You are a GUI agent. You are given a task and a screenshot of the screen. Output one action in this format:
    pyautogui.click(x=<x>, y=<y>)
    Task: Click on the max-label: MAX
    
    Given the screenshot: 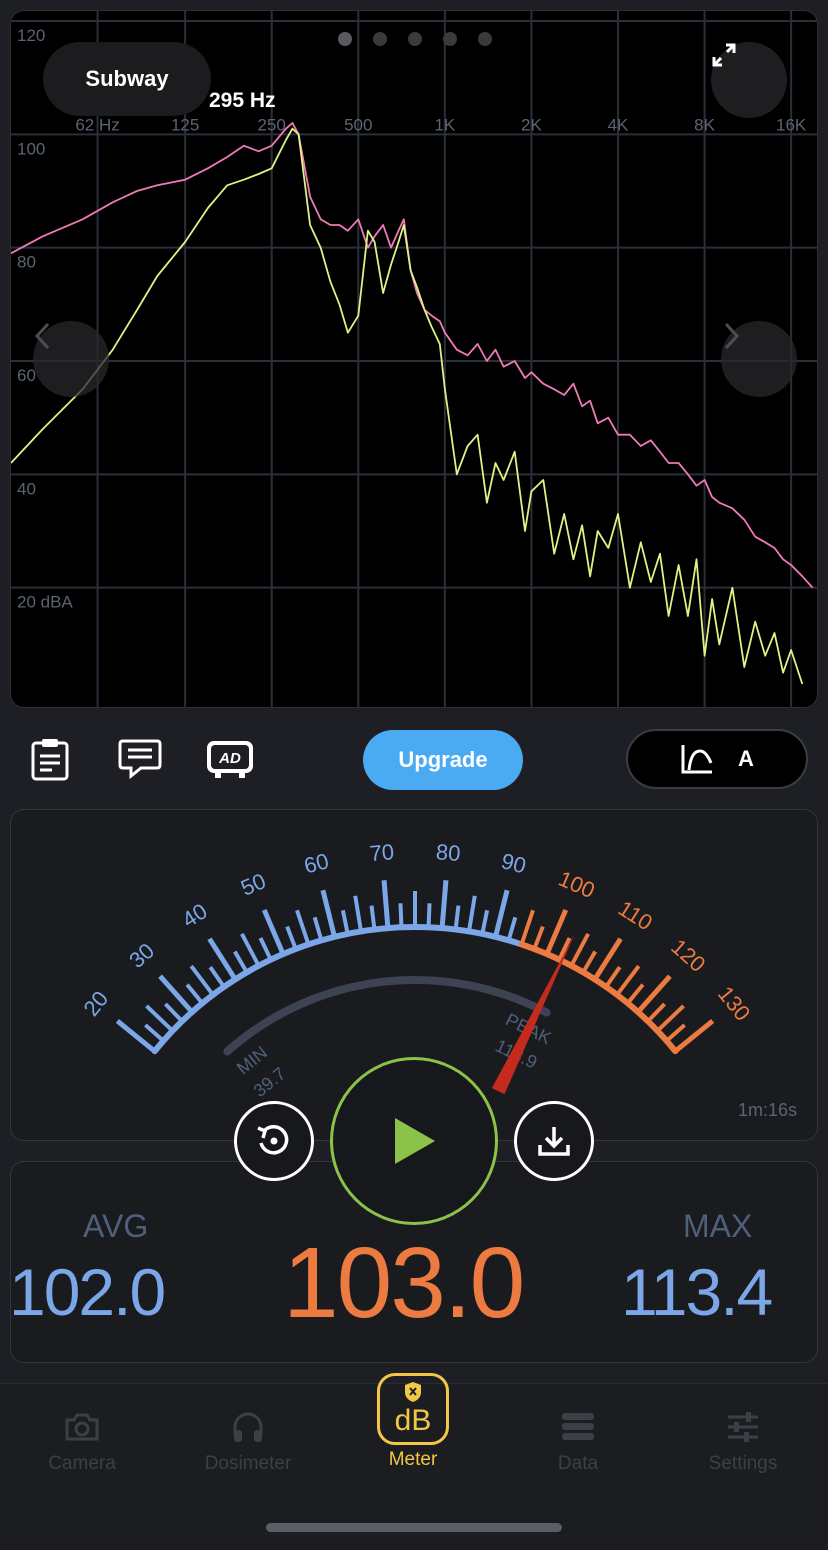 What is the action you would take?
    pyautogui.click(x=718, y=1226)
    